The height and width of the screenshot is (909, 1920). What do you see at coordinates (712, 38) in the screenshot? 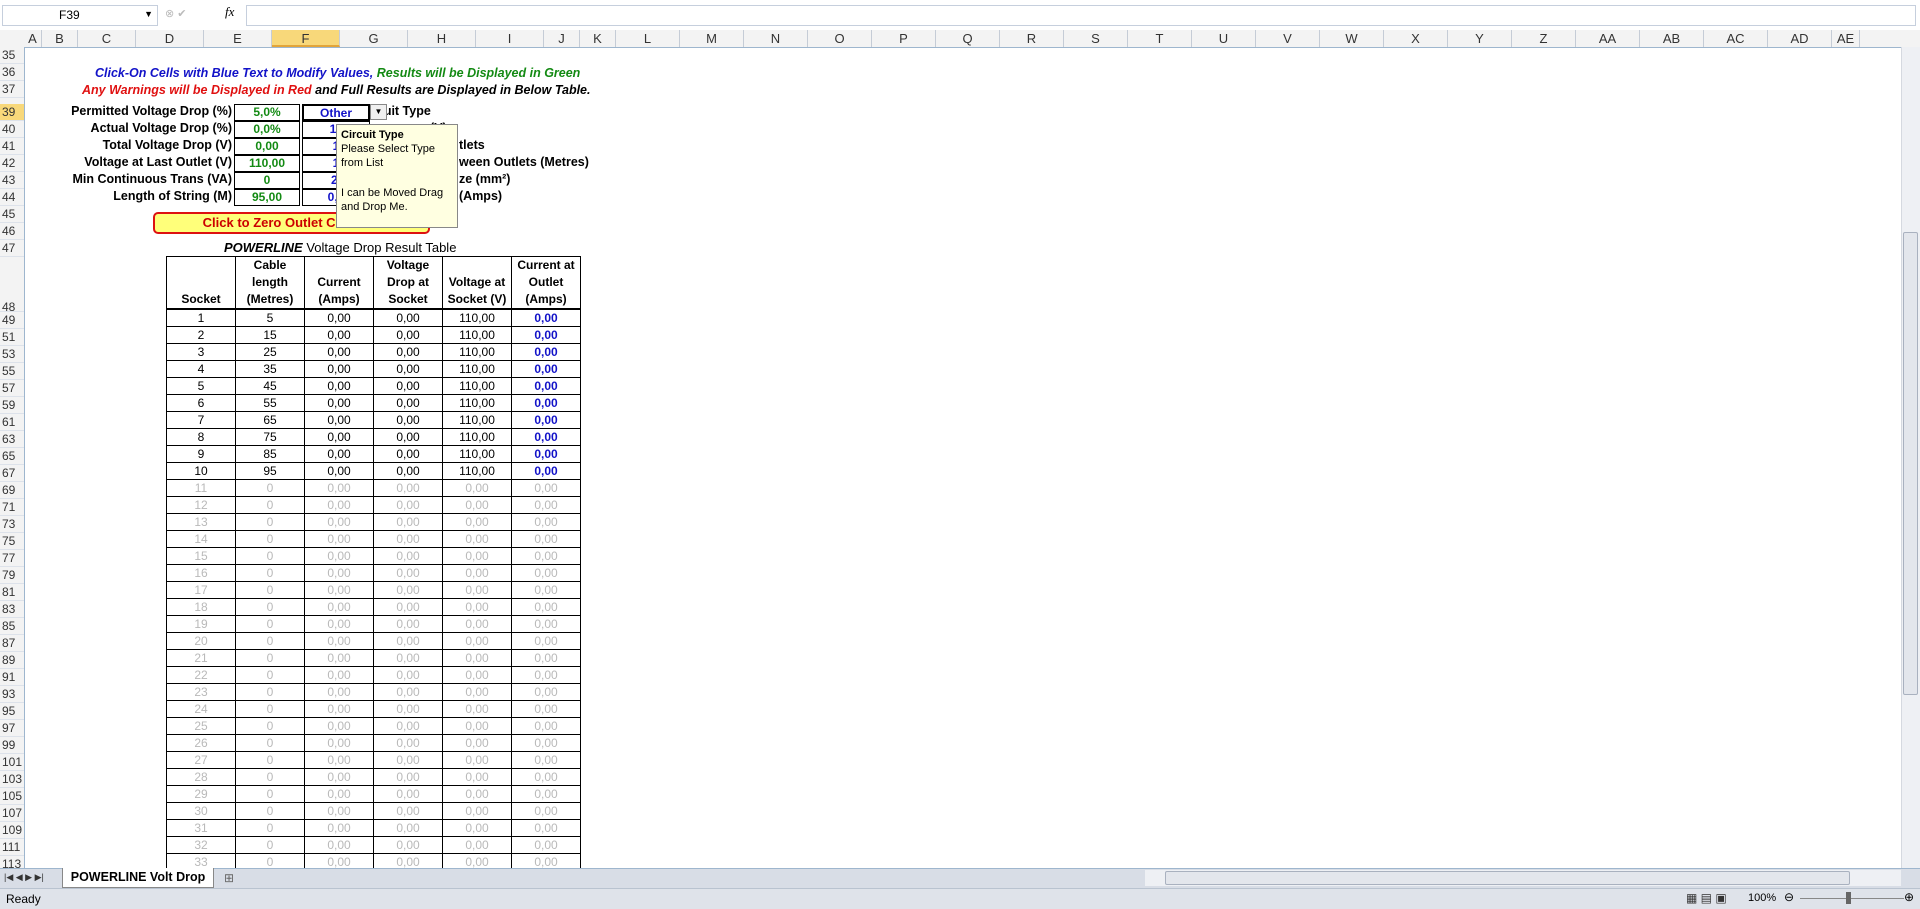
I see `column-header-m: M` at bounding box center [712, 38].